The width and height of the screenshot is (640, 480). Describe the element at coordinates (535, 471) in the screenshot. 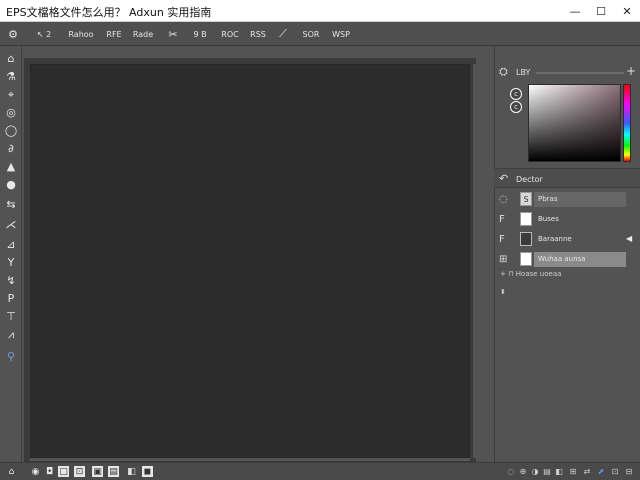

I see `status-contrast-icon: ◑` at that location.